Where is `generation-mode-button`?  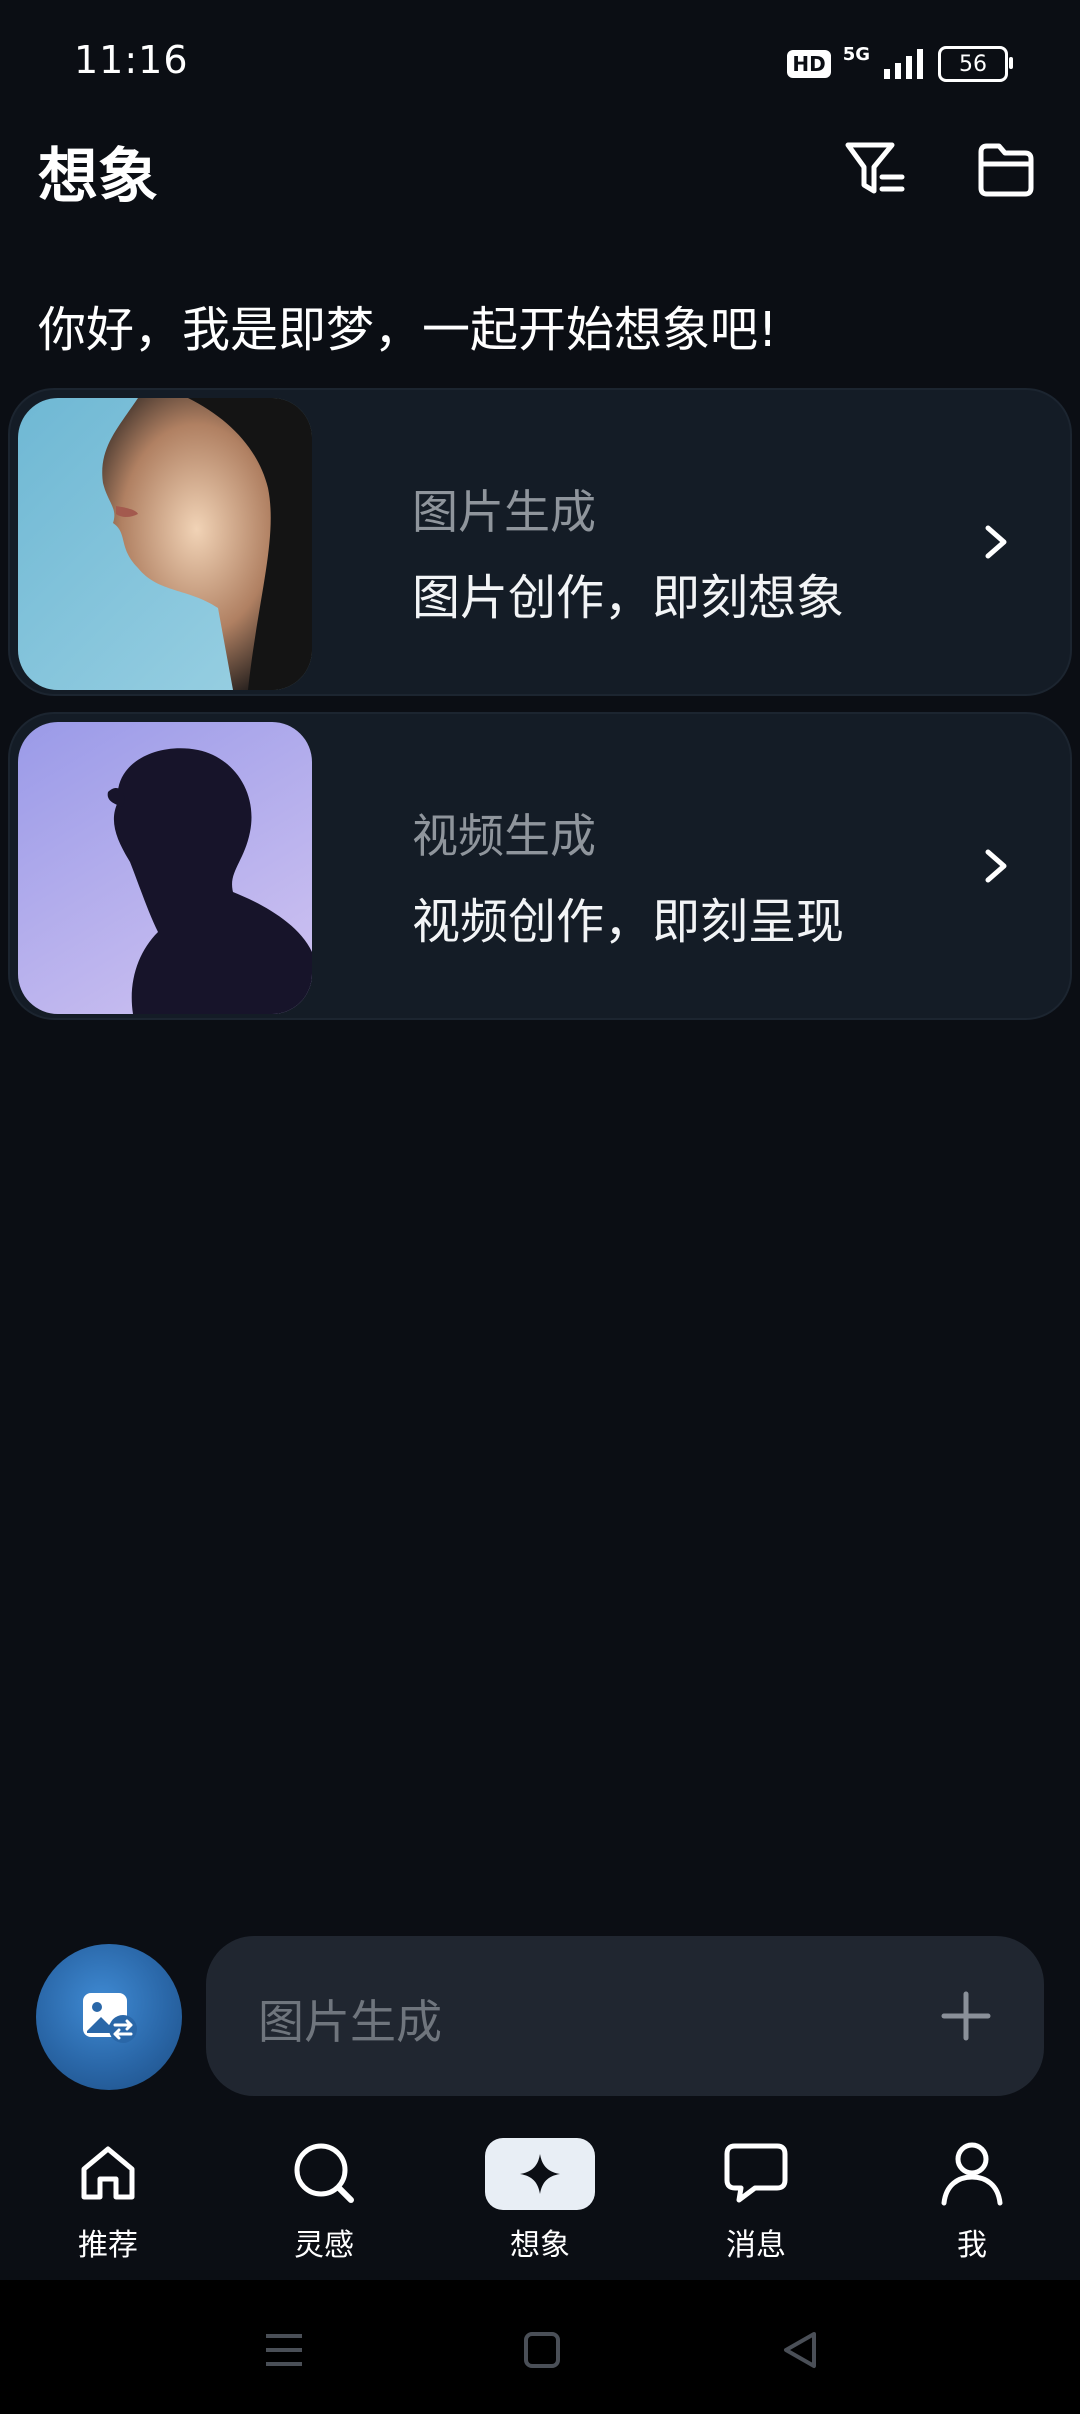
generation-mode-button is located at coordinates (109, 2017).